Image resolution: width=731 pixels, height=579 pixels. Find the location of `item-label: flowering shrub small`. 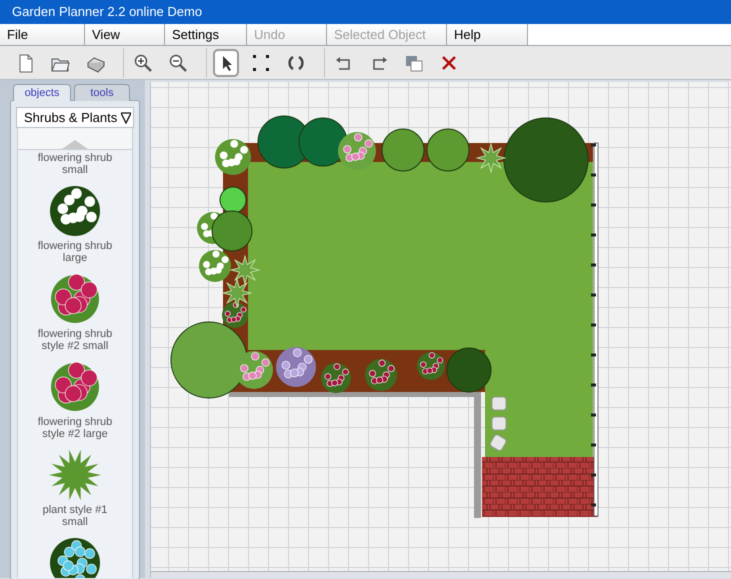

item-label: flowering shrub small is located at coordinates (75, 164).